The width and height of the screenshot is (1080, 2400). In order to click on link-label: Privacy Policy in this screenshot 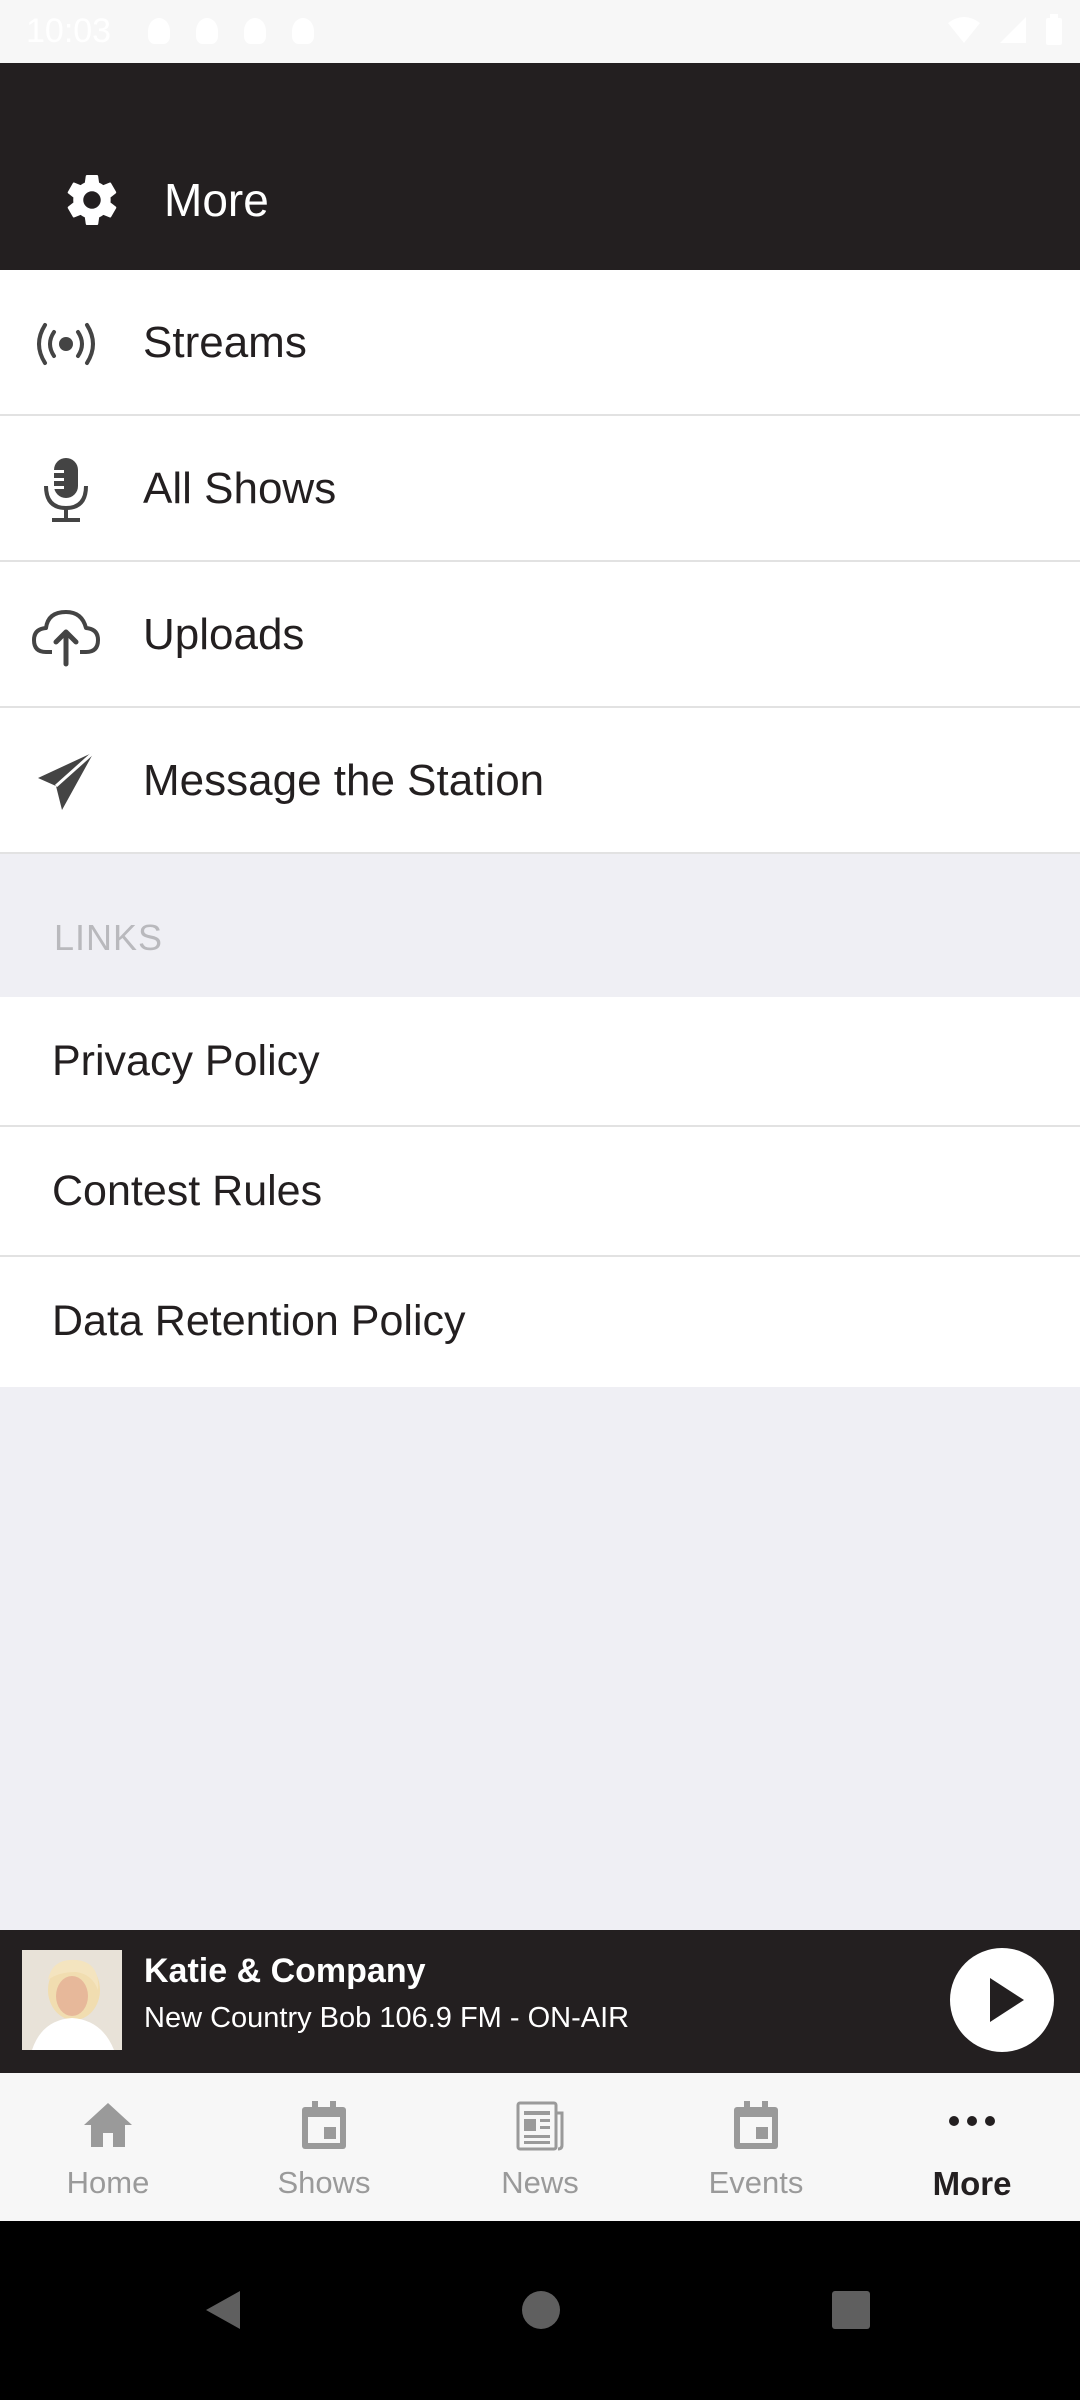, I will do `click(186, 1061)`.